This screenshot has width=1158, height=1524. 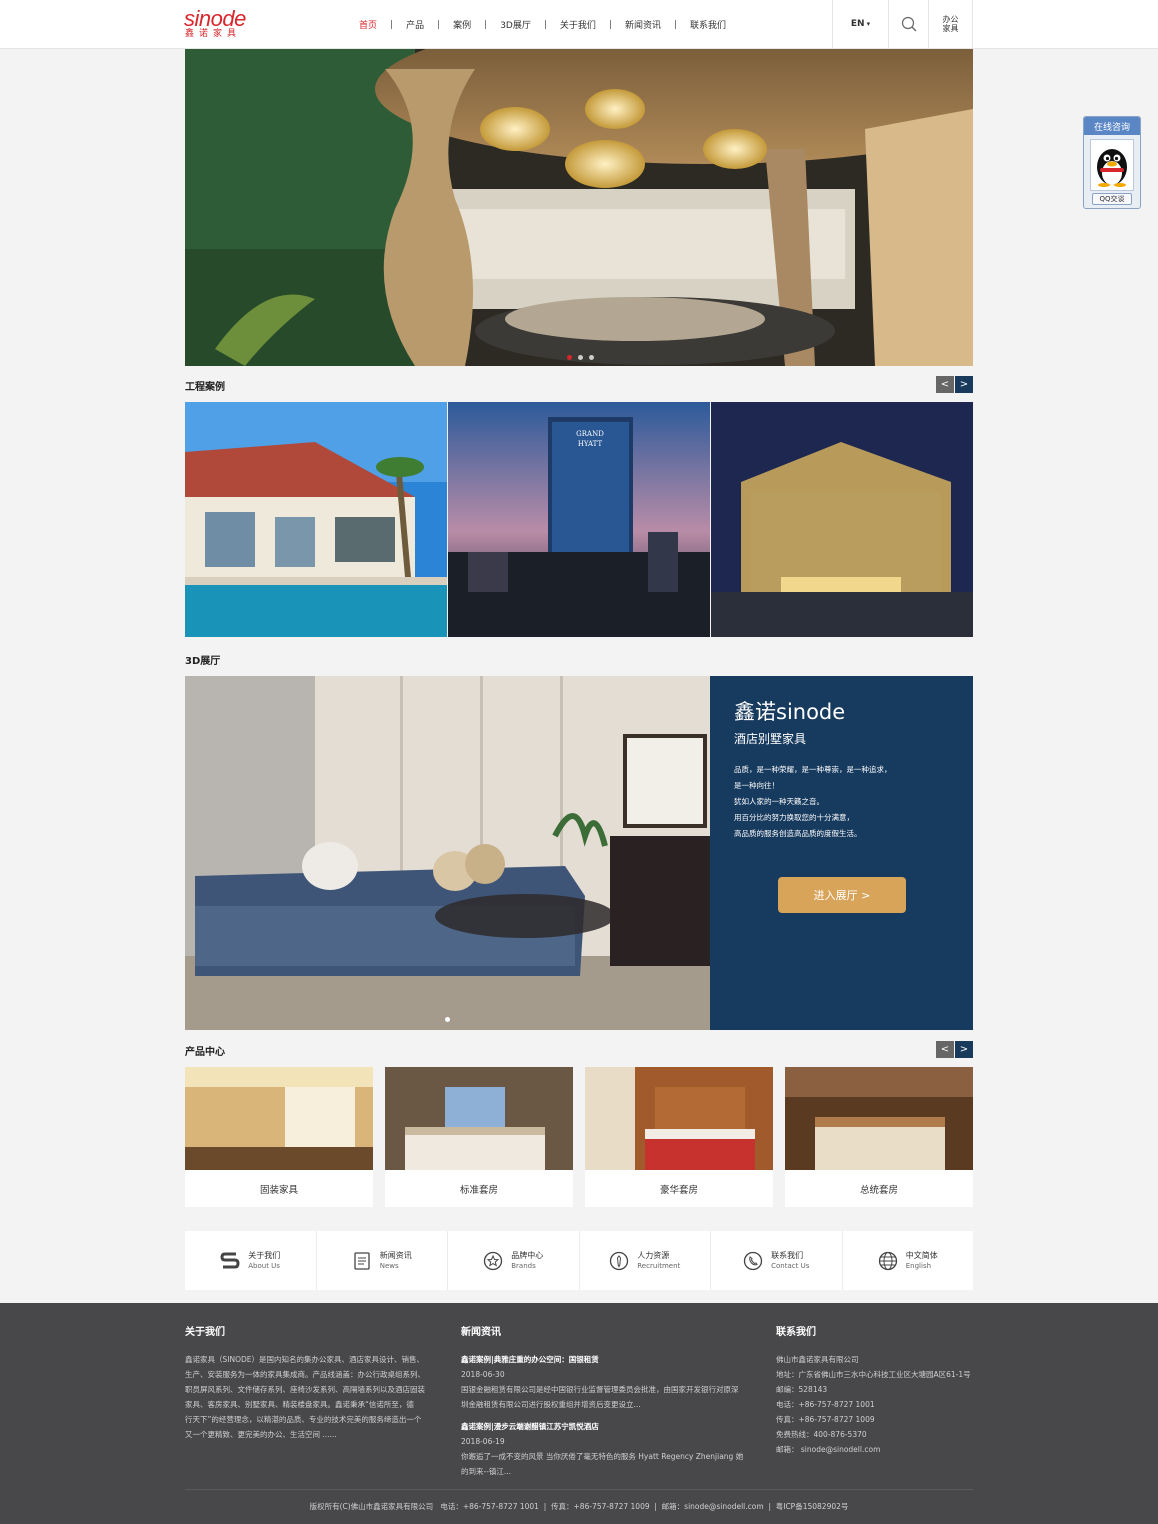 I want to click on footer-contact-line: 邮箱： sinode@sinodell.com, so click(x=876, y=1449).